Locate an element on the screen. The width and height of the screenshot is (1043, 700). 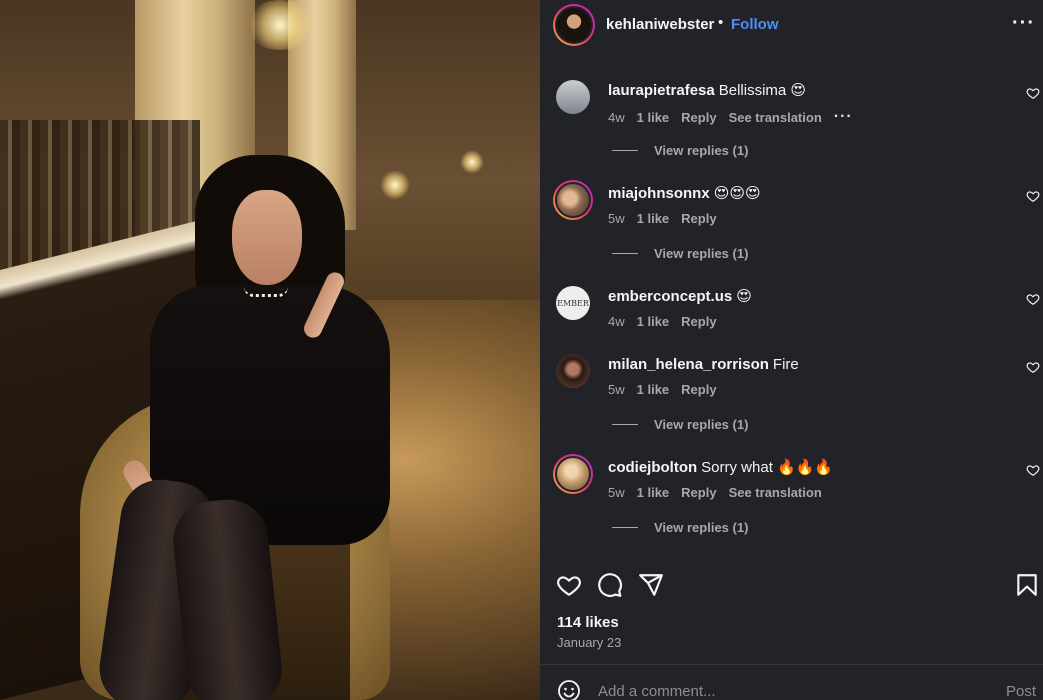
comment-composer: Post is located at coordinates (791, 682).